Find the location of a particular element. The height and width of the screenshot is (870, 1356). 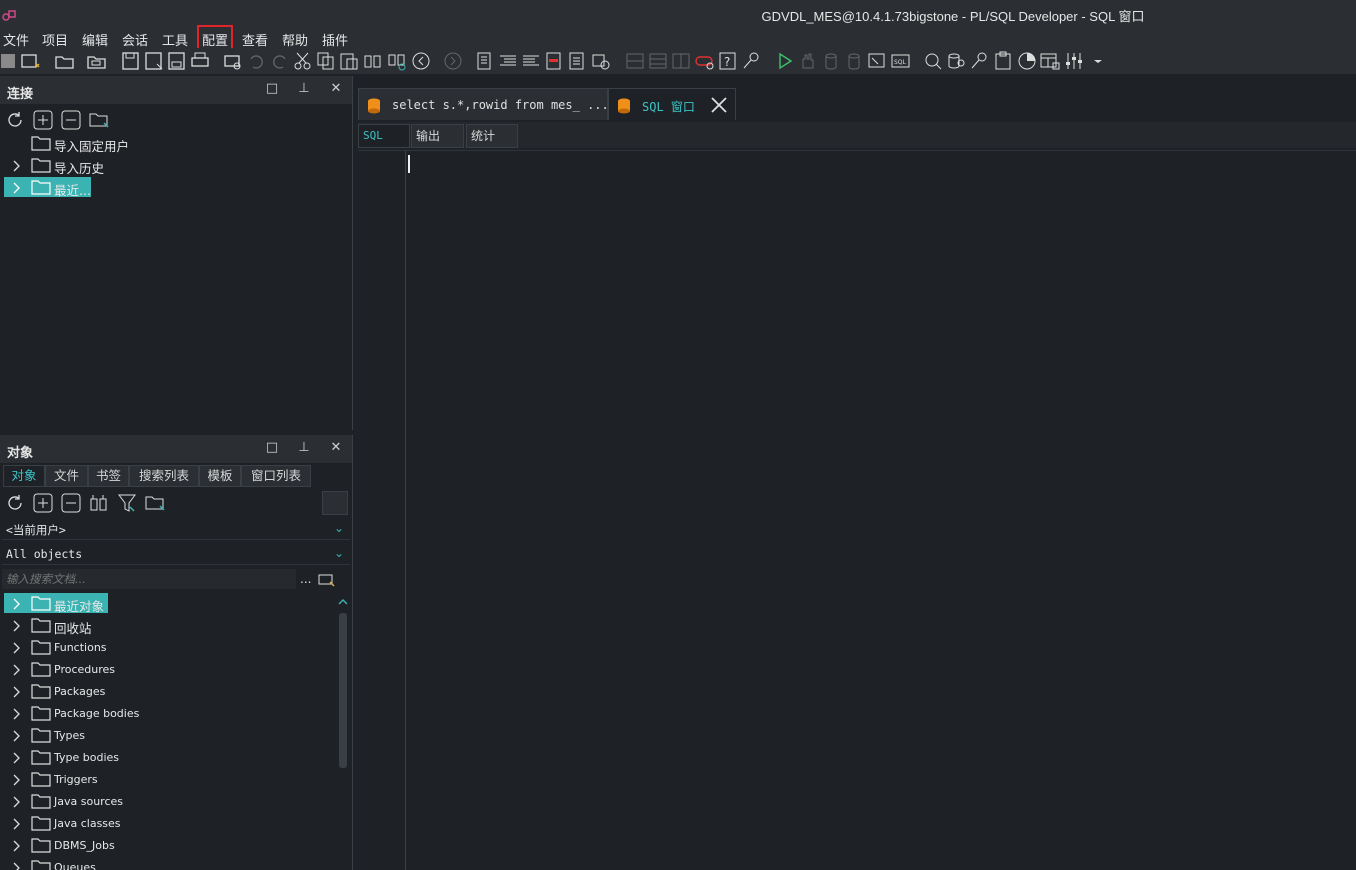

tree-item-procedures: Procedures is located at coordinates (169, 670).